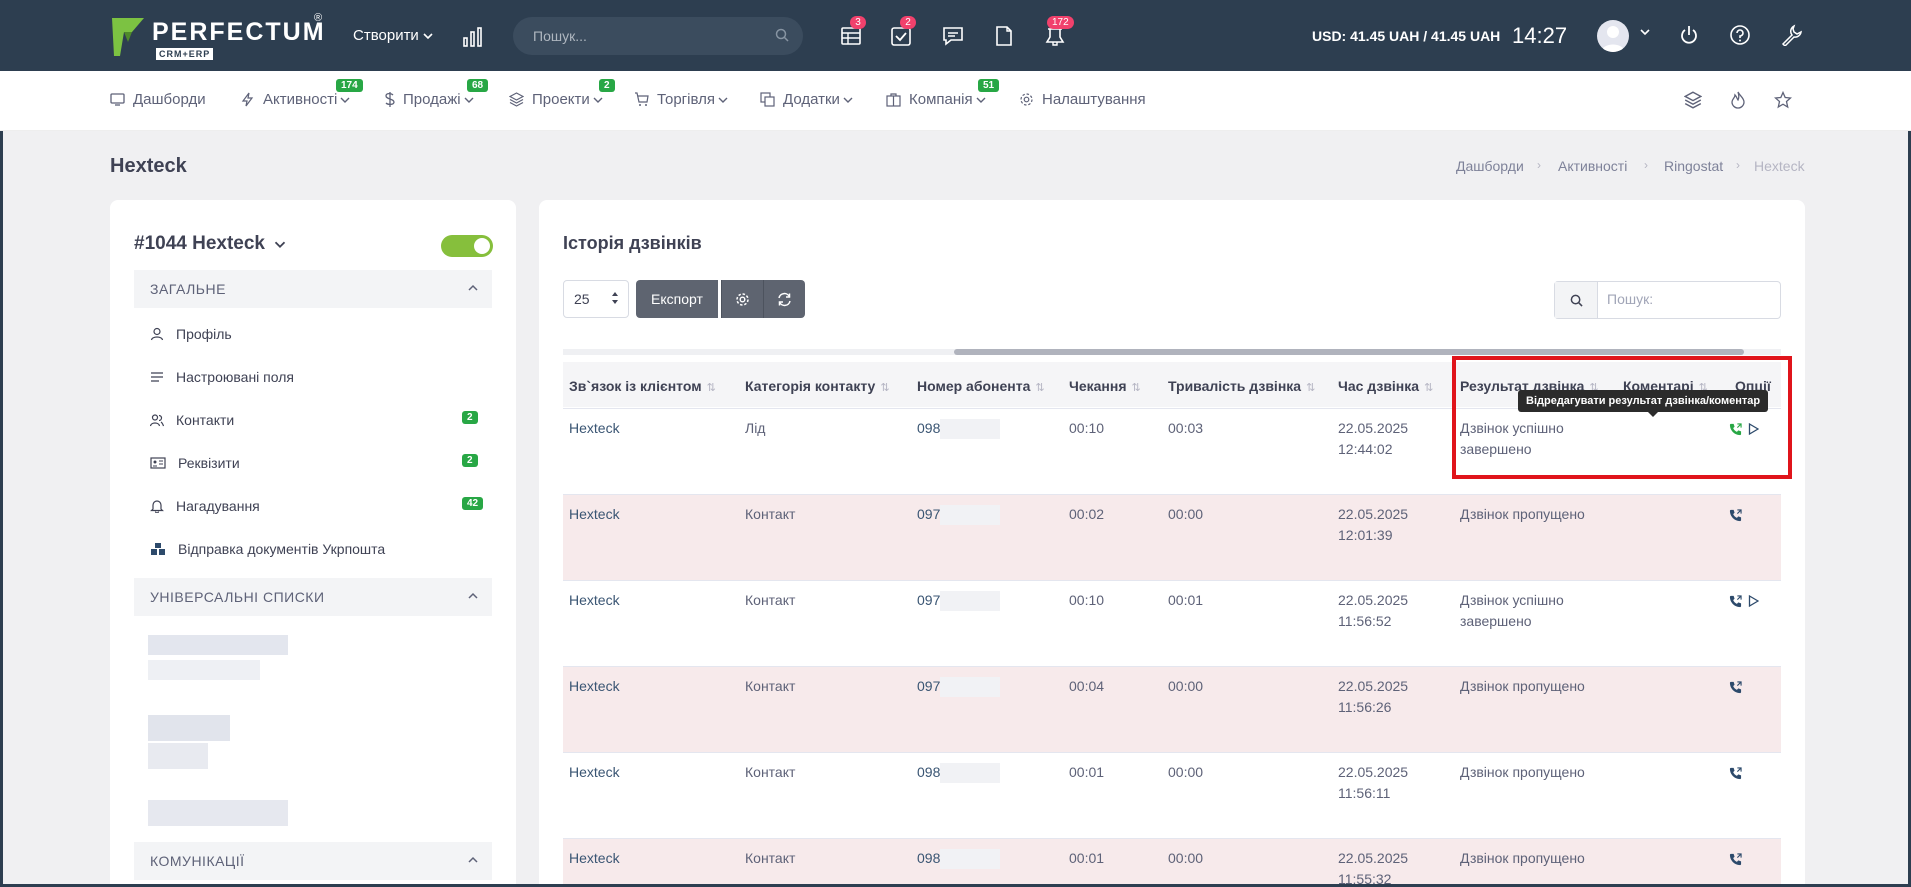 The width and height of the screenshot is (1911, 887). I want to click on table-settings-button, so click(742, 299).